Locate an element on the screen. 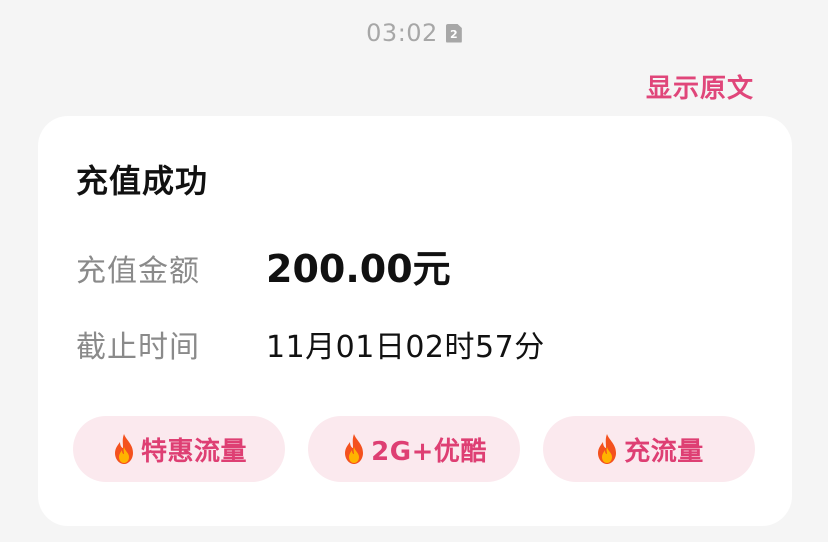 The width and height of the screenshot is (828, 542). show-original-link: 显示原文 is located at coordinates (700, 86).